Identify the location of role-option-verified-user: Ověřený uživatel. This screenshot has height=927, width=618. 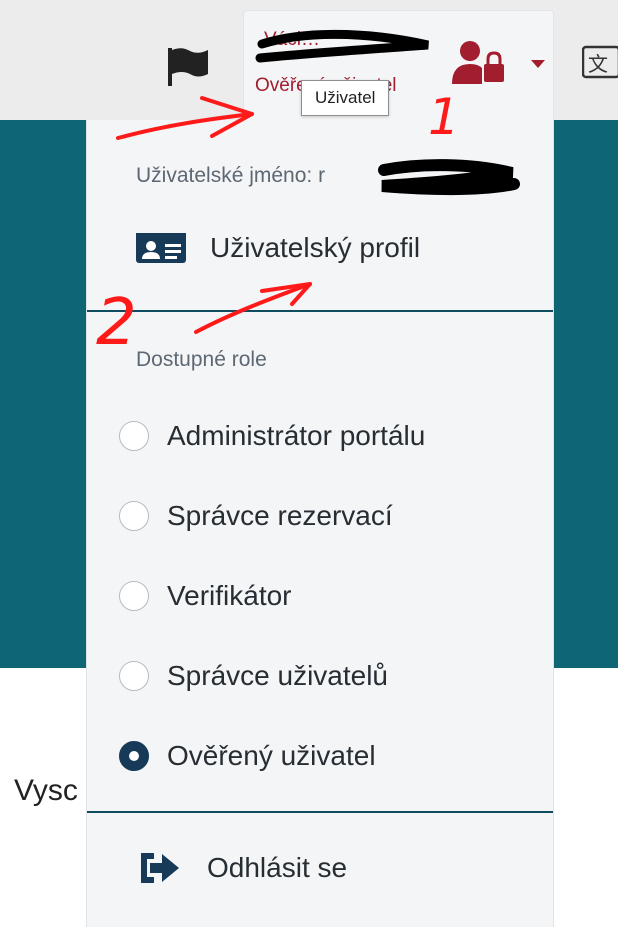
(247, 756).